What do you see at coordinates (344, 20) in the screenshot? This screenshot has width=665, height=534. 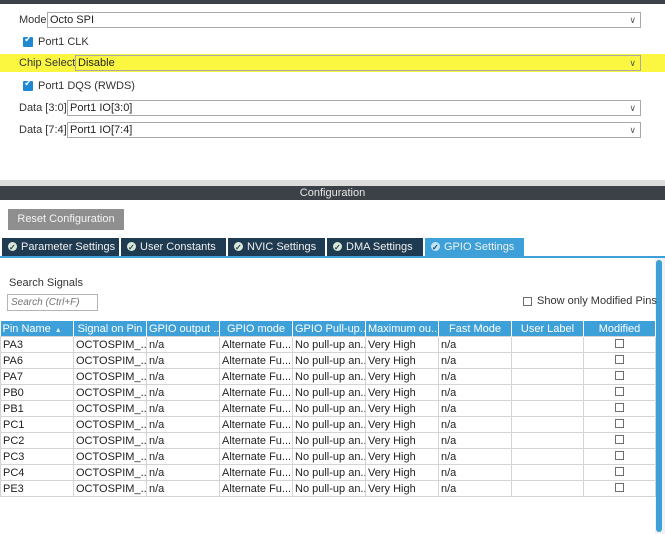 I see `mode-select: Octo SPI ∨` at bounding box center [344, 20].